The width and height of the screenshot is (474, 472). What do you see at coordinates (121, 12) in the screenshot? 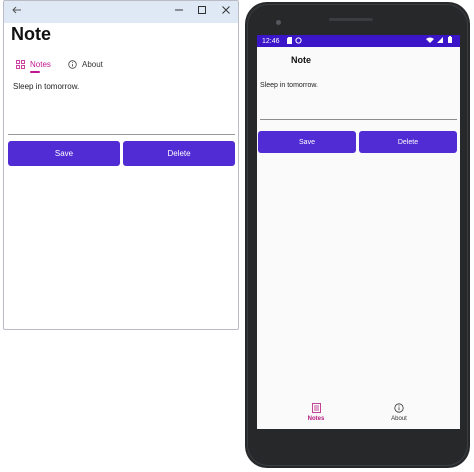
I see `title-bar` at bounding box center [121, 12].